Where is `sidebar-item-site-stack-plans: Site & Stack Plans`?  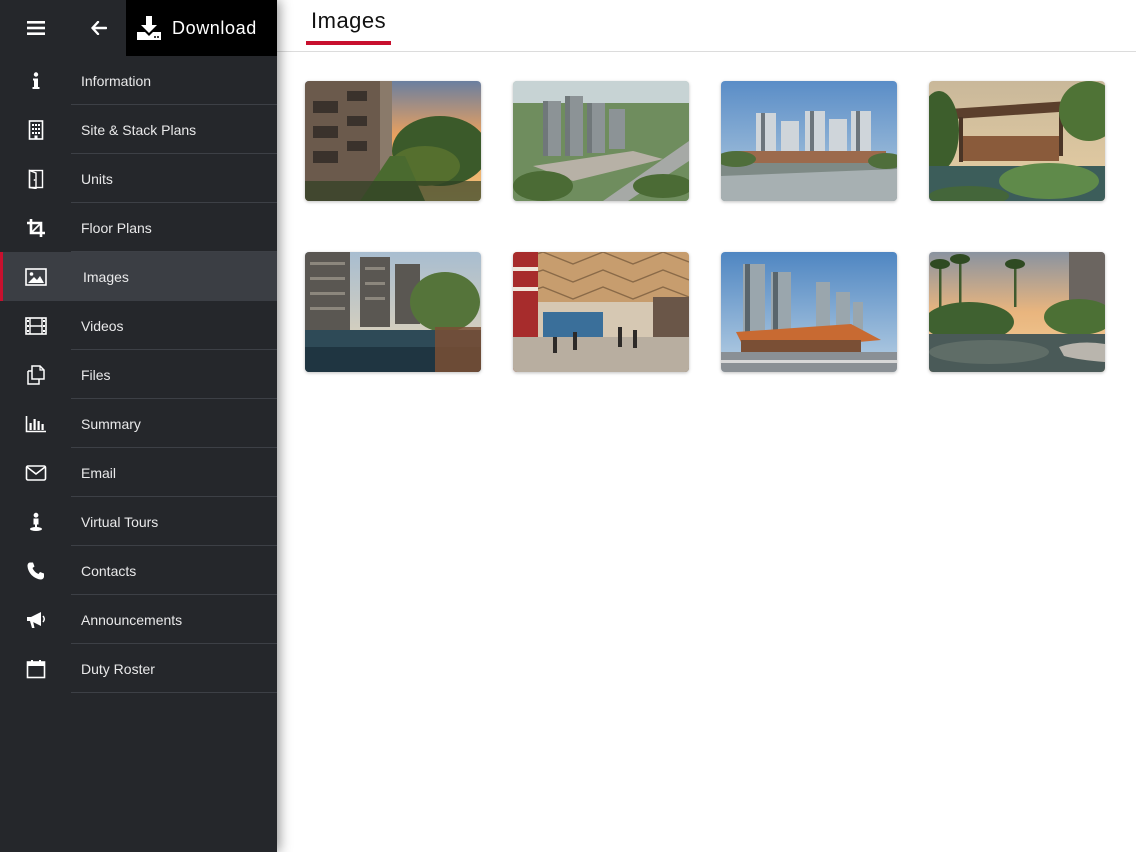 sidebar-item-site-stack-plans: Site & Stack Plans is located at coordinates (138, 129).